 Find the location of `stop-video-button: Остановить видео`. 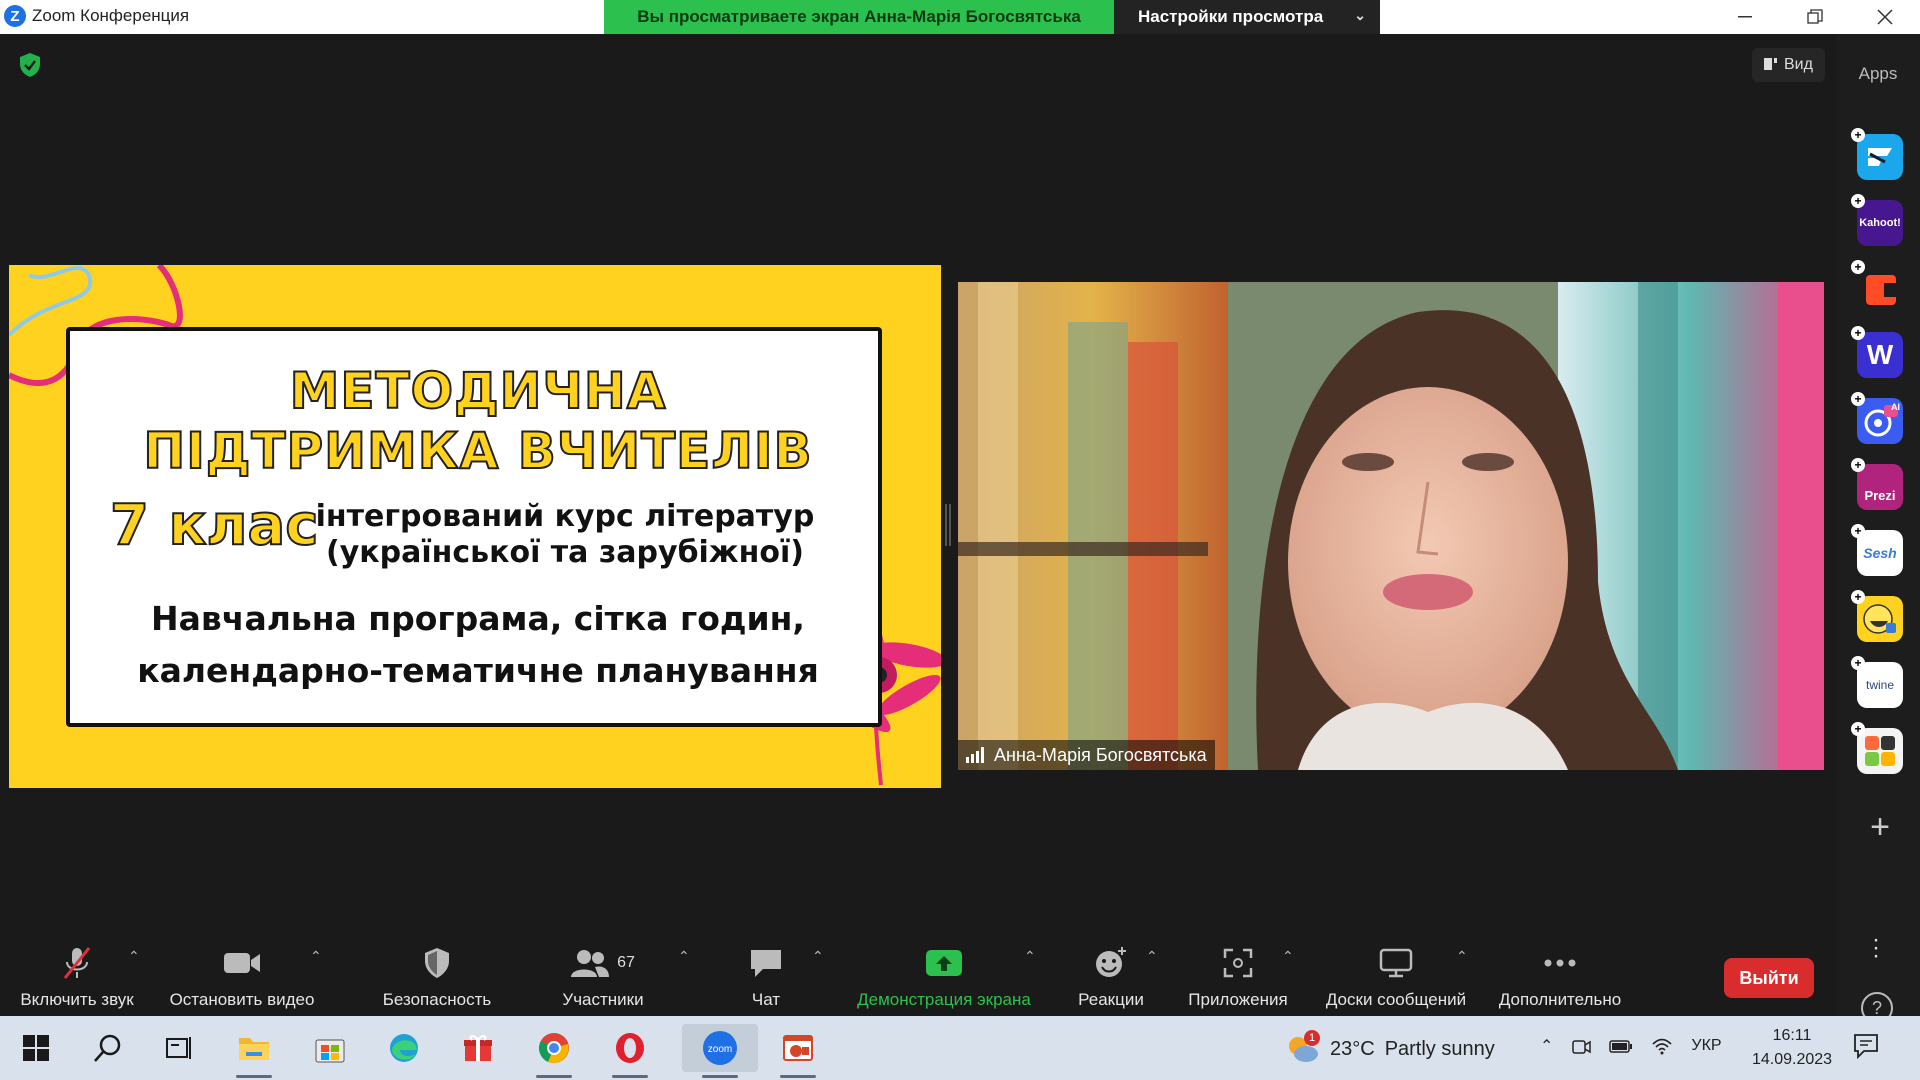

stop-video-button: Остановить видео is located at coordinates (242, 978).